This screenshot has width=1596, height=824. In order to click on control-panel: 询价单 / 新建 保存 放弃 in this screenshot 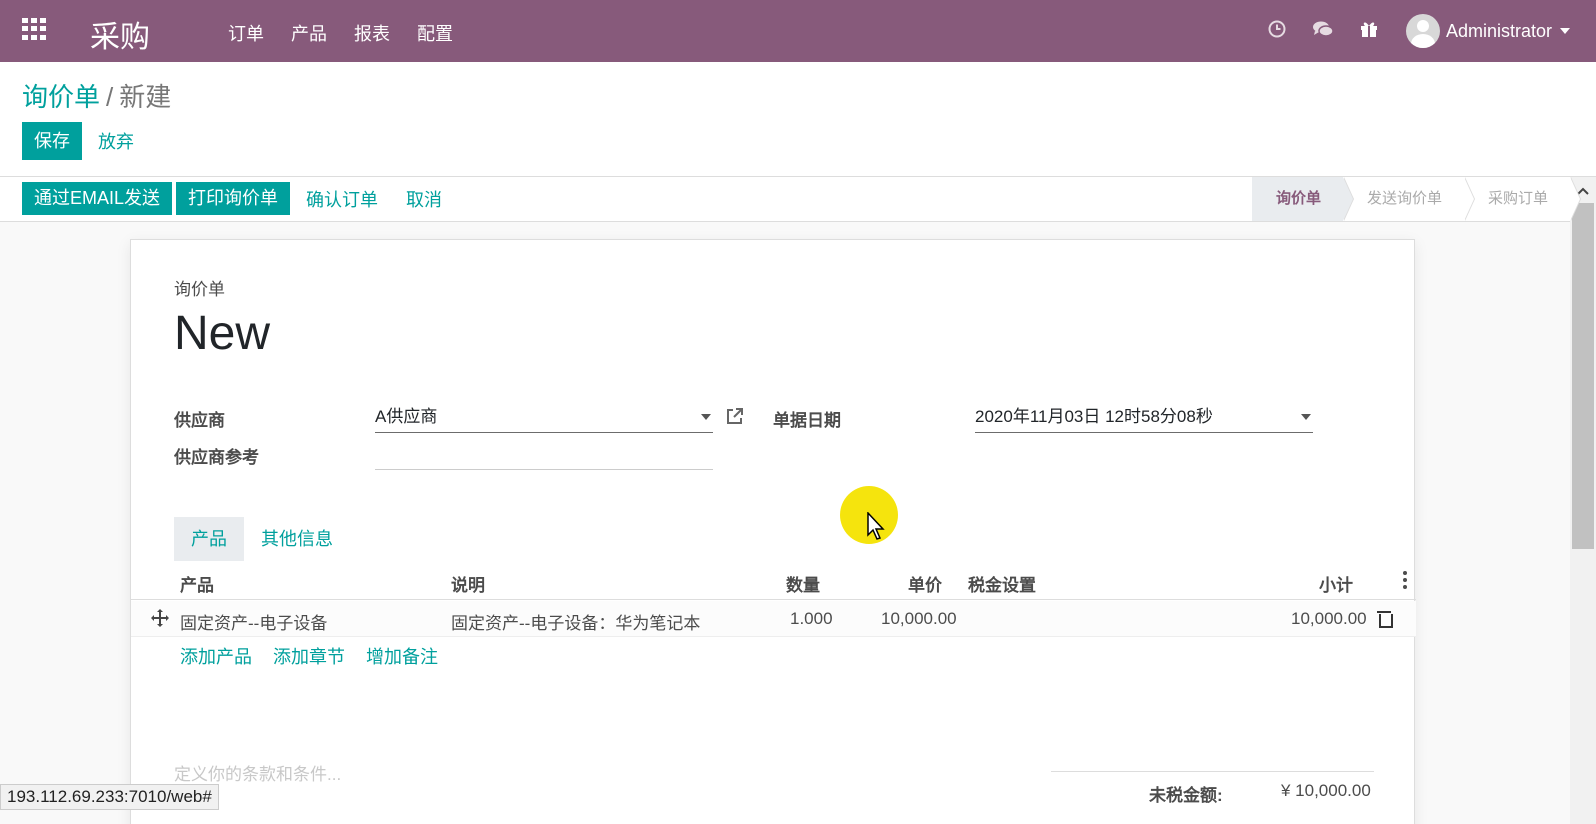, I will do `click(798, 119)`.